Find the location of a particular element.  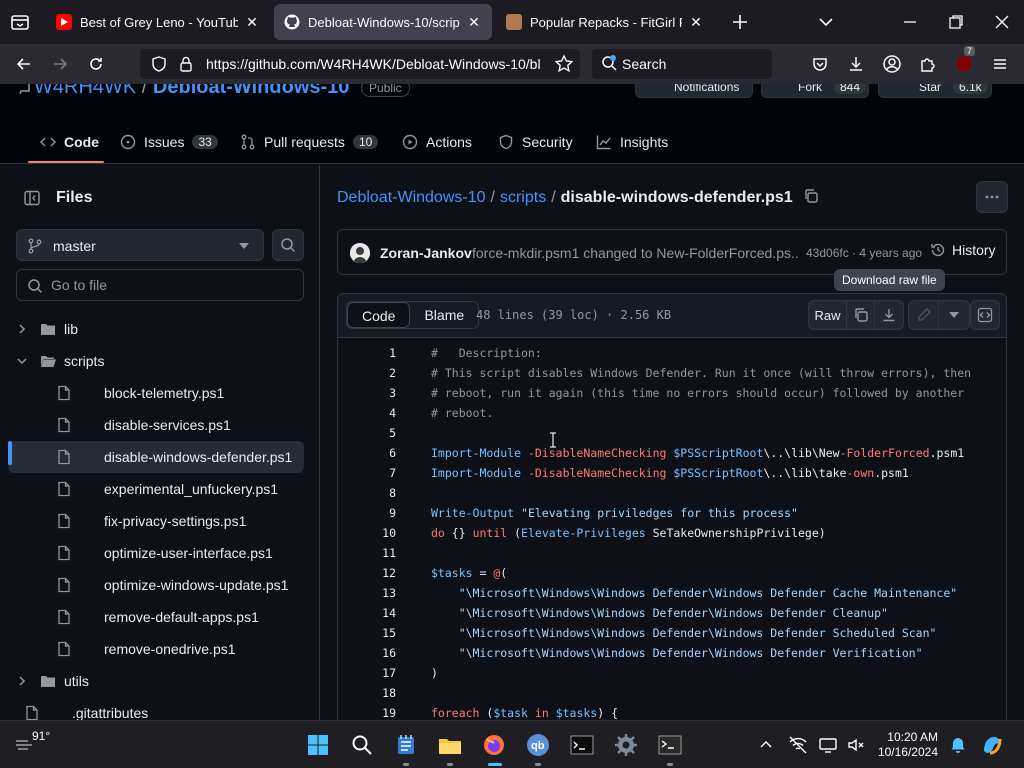

tab-security: Security is located at coordinates (535, 142).